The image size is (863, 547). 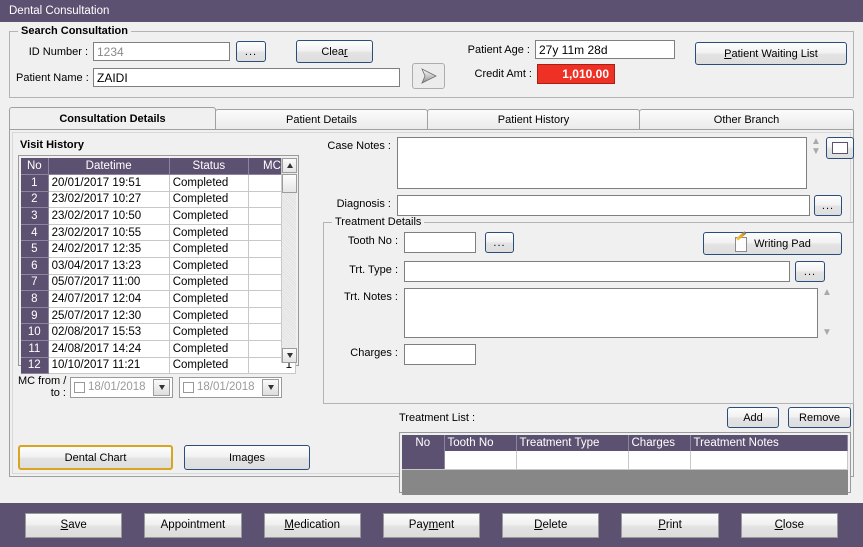 I want to click on tab-consultation-details: Consultation Details, so click(x=112, y=118).